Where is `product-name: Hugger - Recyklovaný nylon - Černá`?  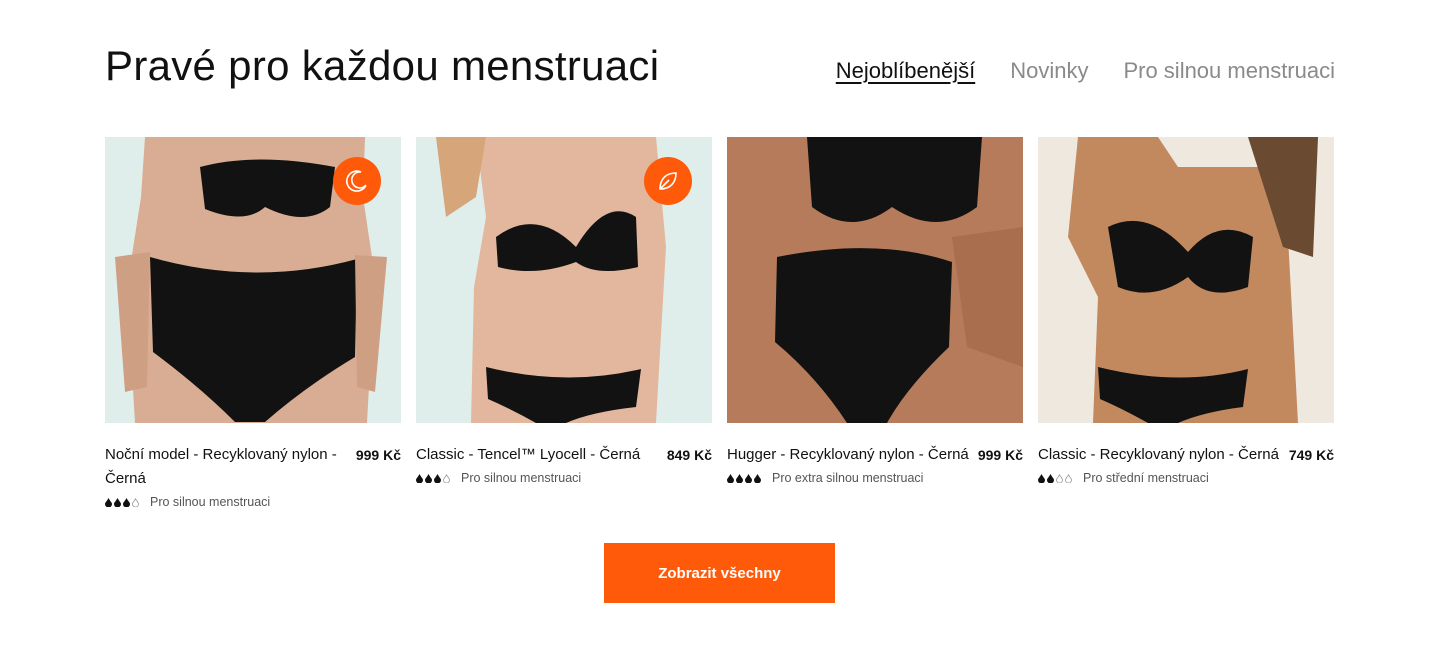 product-name: Hugger - Recyklovaný nylon - Černá is located at coordinates (849, 455).